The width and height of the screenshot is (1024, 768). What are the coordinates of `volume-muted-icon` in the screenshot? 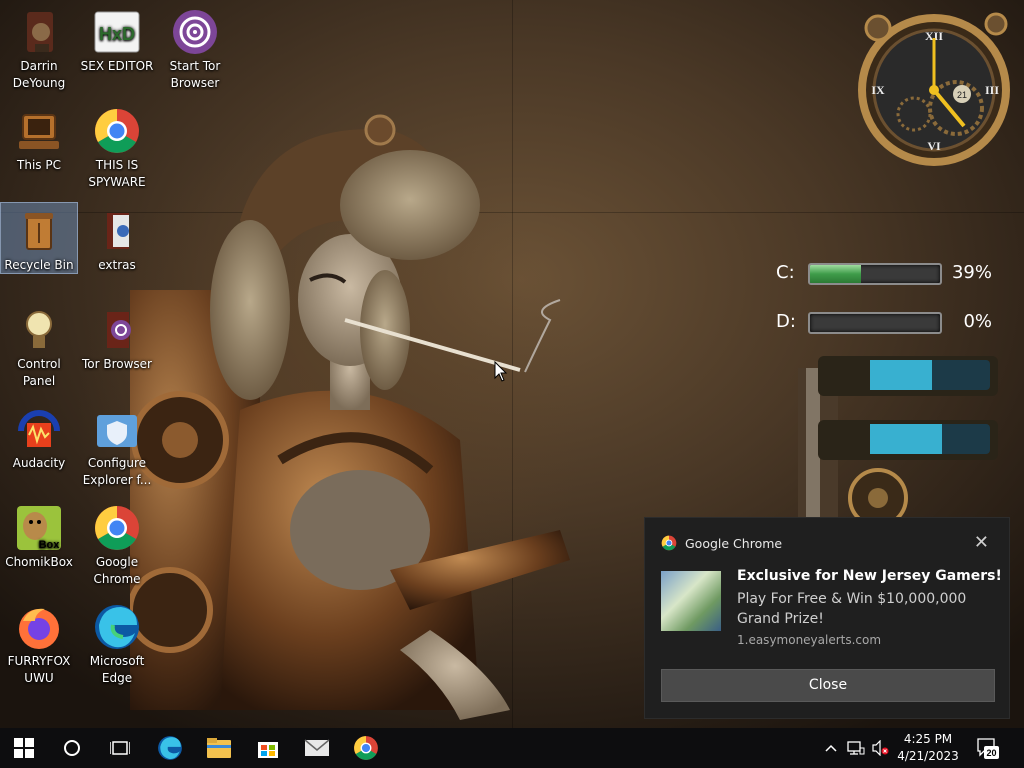 It's located at (880, 748).